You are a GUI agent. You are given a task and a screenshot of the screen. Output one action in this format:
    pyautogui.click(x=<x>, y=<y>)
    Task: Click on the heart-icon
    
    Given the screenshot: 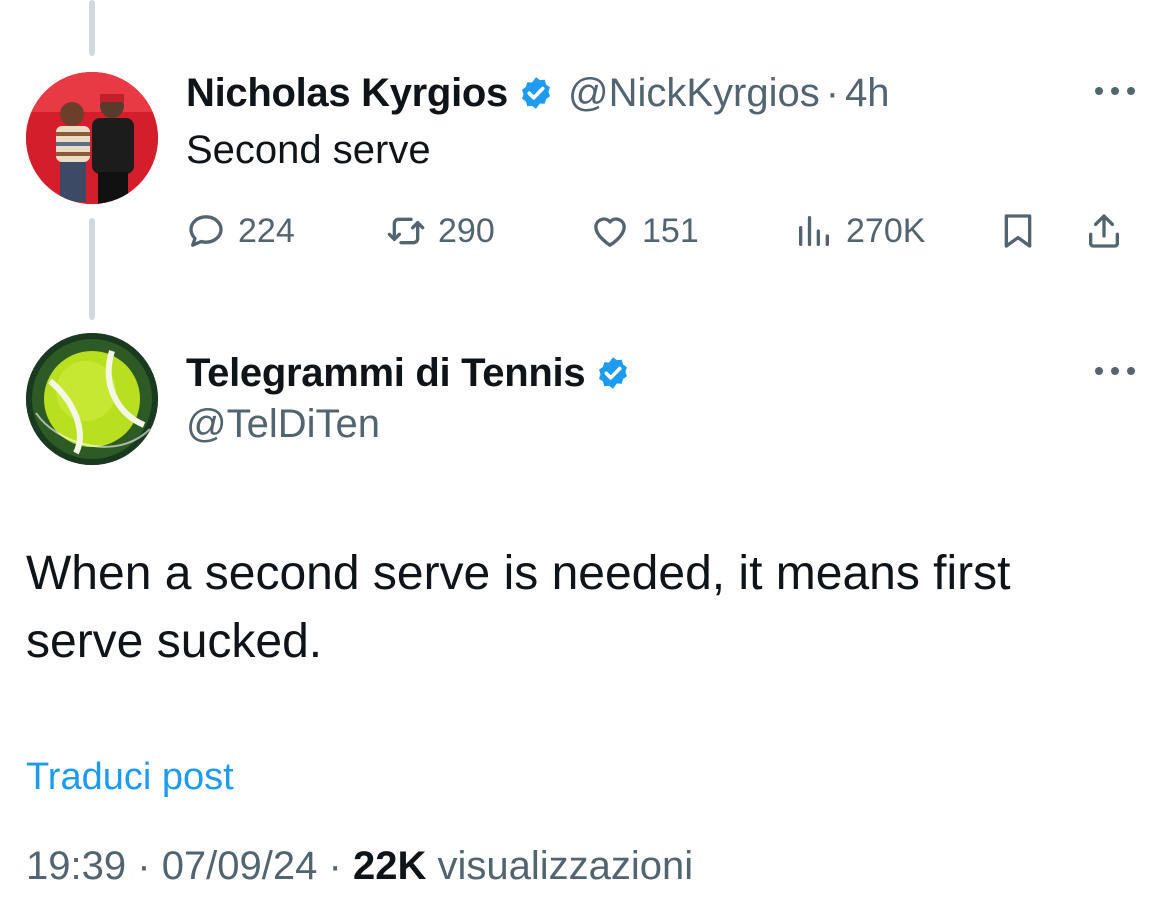 What is the action you would take?
    pyautogui.click(x=610, y=232)
    